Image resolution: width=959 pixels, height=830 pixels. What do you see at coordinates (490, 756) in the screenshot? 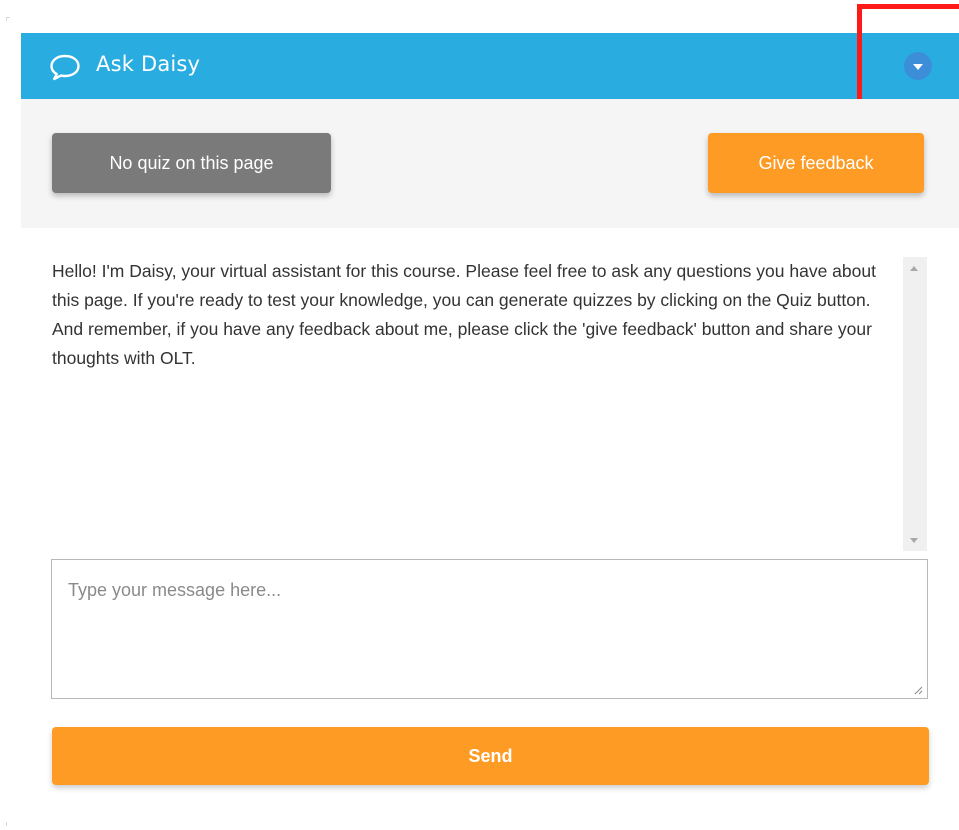
I see `send-button: Send` at bounding box center [490, 756].